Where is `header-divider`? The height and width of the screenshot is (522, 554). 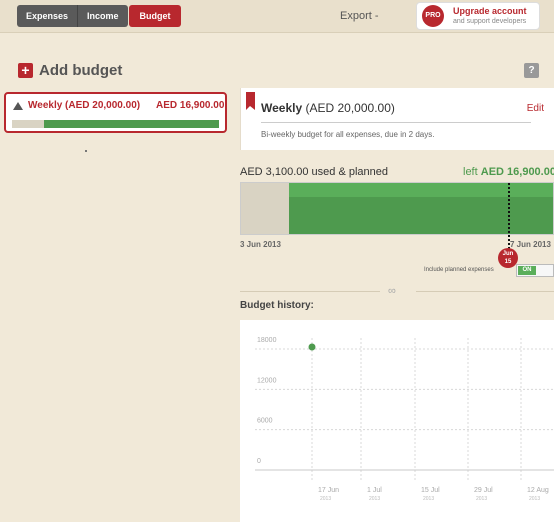 header-divider is located at coordinates (396, 122).